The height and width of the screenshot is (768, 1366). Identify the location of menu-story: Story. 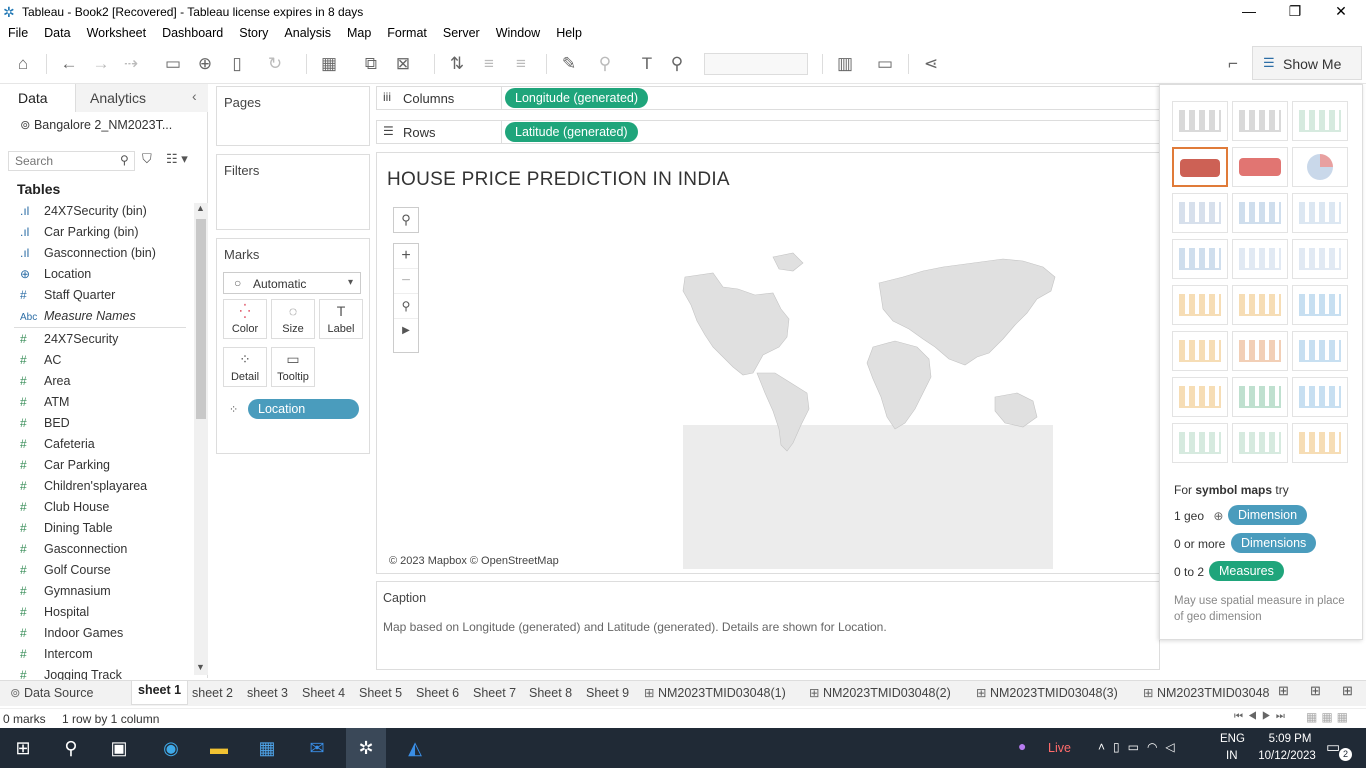
(253, 32).